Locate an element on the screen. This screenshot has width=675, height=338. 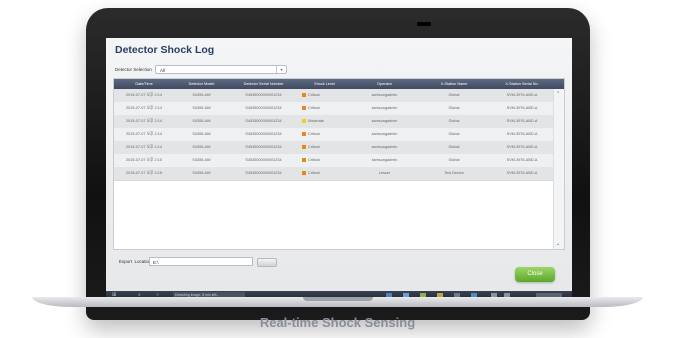
webcam is located at coordinates (424, 24).